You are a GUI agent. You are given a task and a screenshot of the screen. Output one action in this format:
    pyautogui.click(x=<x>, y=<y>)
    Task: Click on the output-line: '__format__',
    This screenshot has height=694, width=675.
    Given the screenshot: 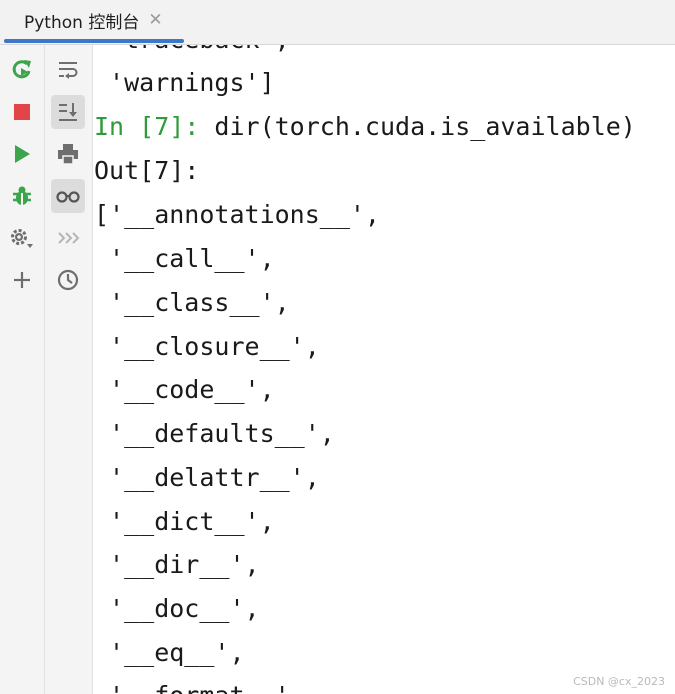 What is the action you would take?
    pyautogui.click(x=199, y=687)
    